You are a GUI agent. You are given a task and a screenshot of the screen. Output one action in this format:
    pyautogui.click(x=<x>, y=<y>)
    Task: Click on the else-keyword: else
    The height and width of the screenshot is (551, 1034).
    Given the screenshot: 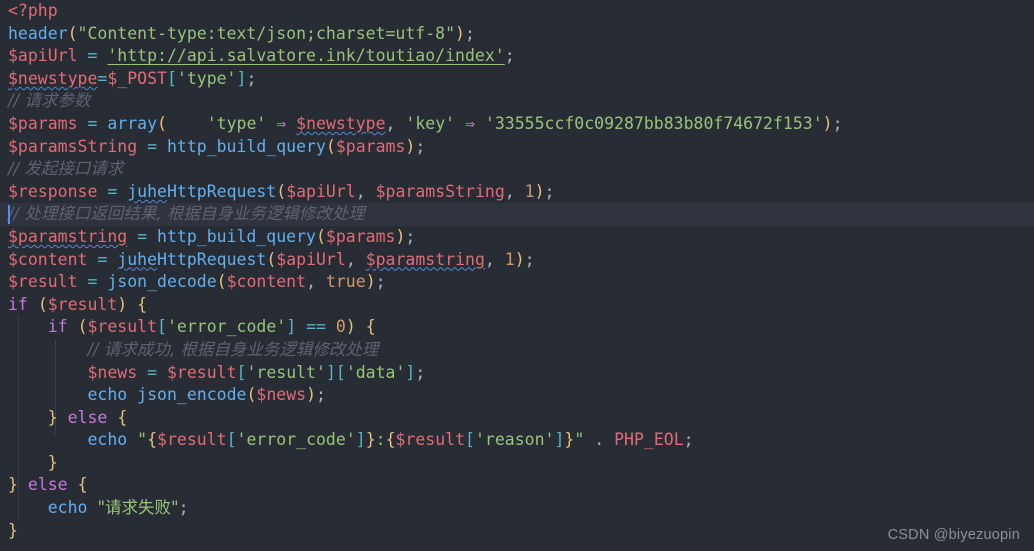 What is the action you would take?
    pyautogui.click(x=87, y=417)
    